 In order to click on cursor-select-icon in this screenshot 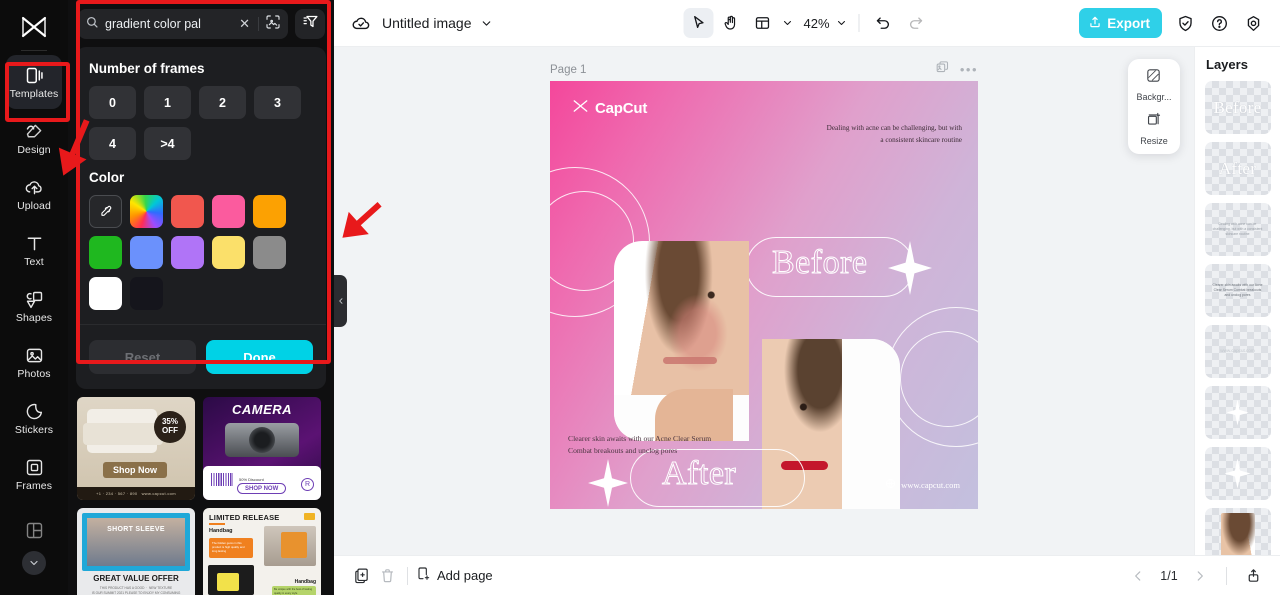, I will do `click(698, 23)`.